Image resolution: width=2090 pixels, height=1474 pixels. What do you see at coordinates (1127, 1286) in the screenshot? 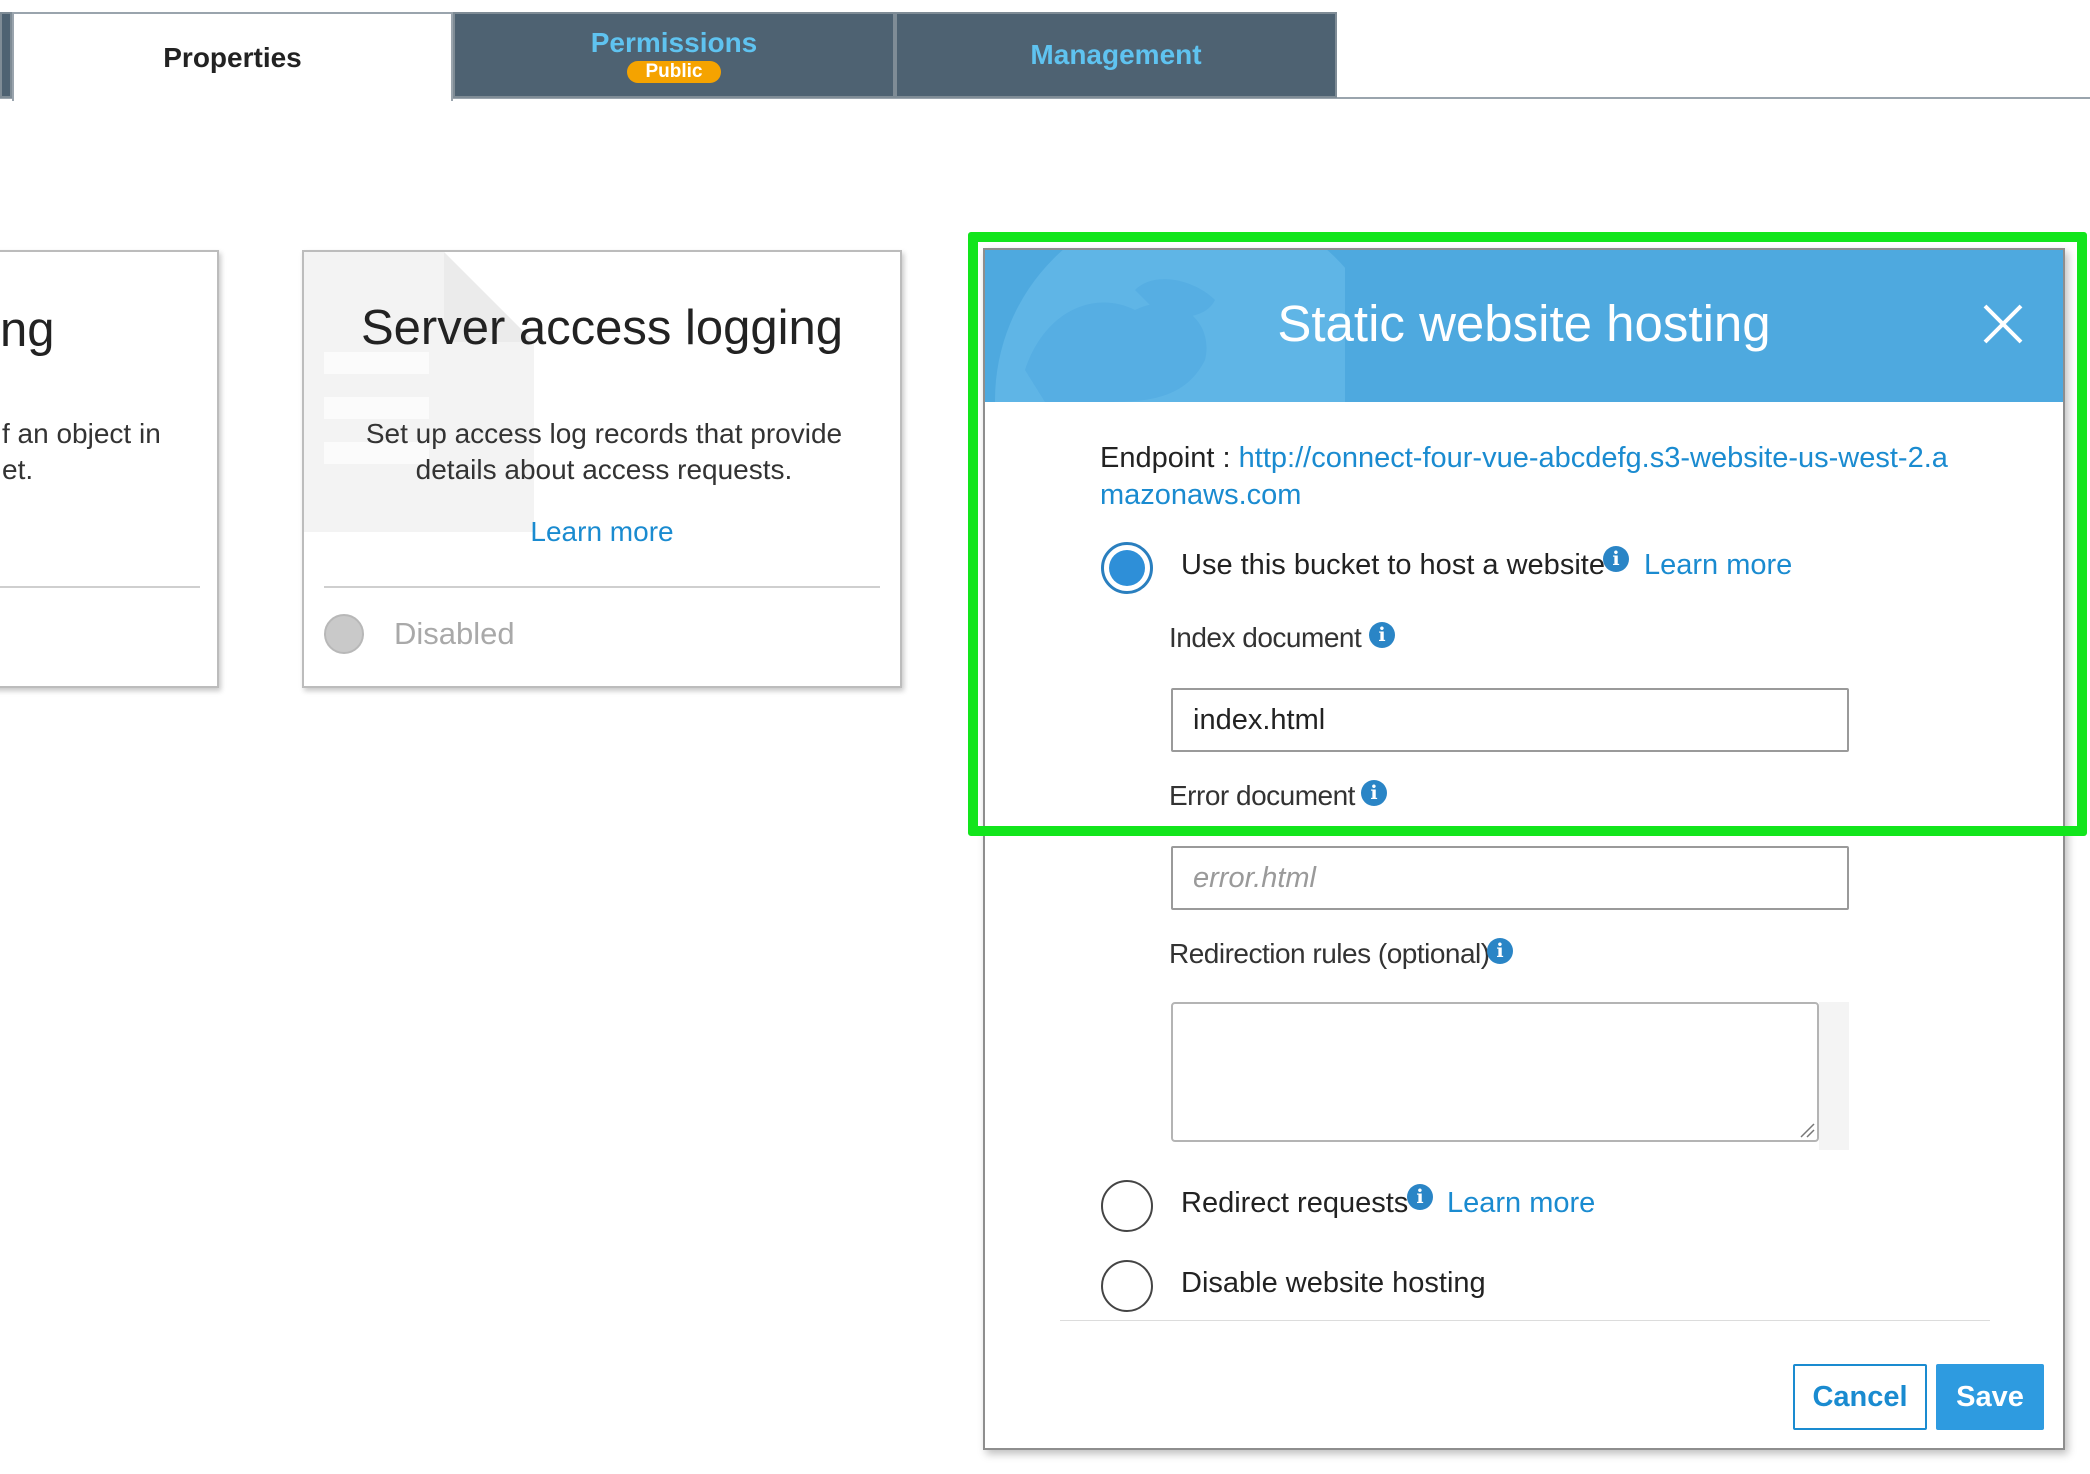
I see `disable-hosting-radio` at bounding box center [1127, 1286].